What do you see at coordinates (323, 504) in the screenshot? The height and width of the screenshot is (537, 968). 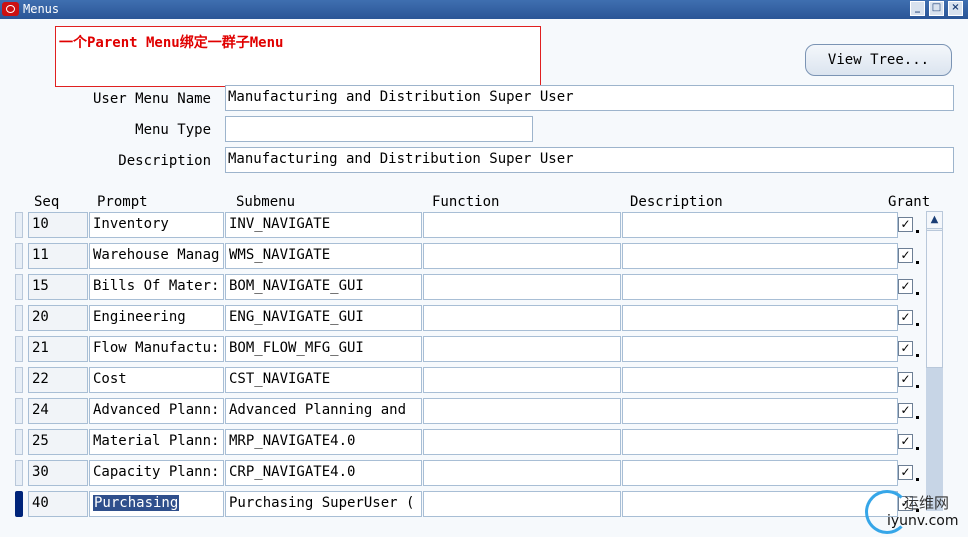 I see `submenu-cell: Purchasing SuperUser (` at bounding box center [323, 504].